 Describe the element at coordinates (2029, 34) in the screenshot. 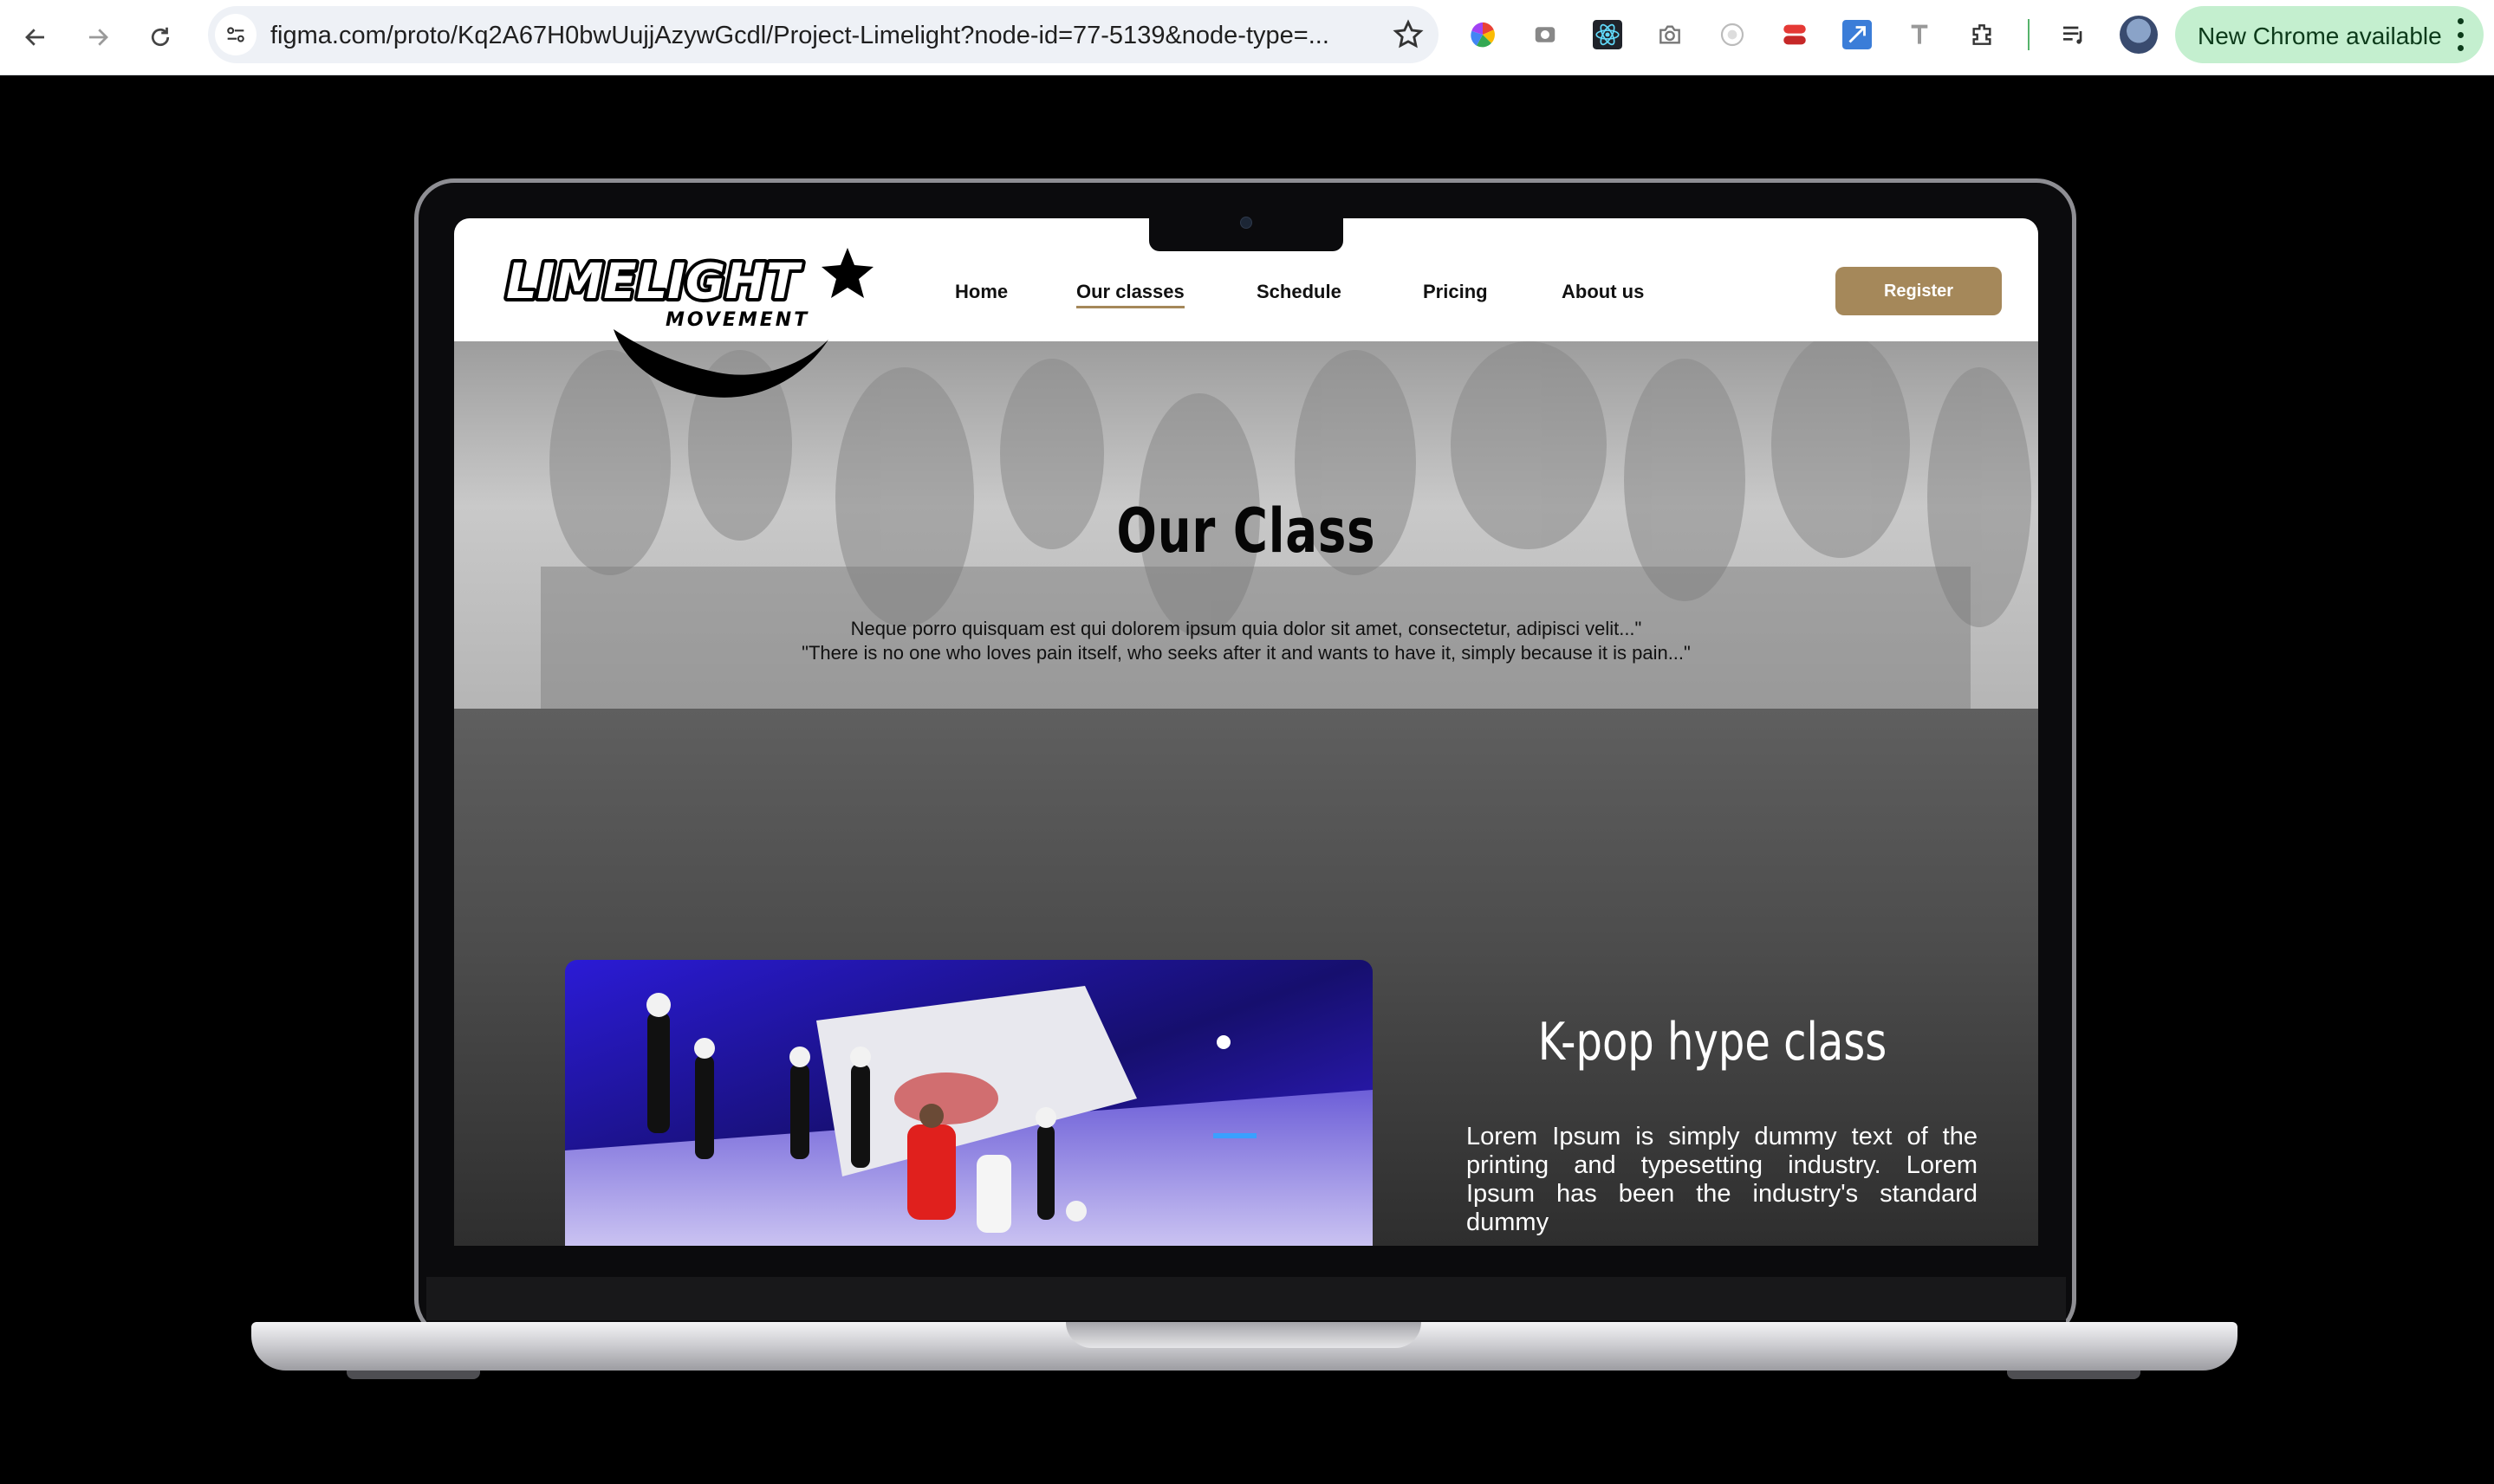

I see `toolbar-separator` at that location.